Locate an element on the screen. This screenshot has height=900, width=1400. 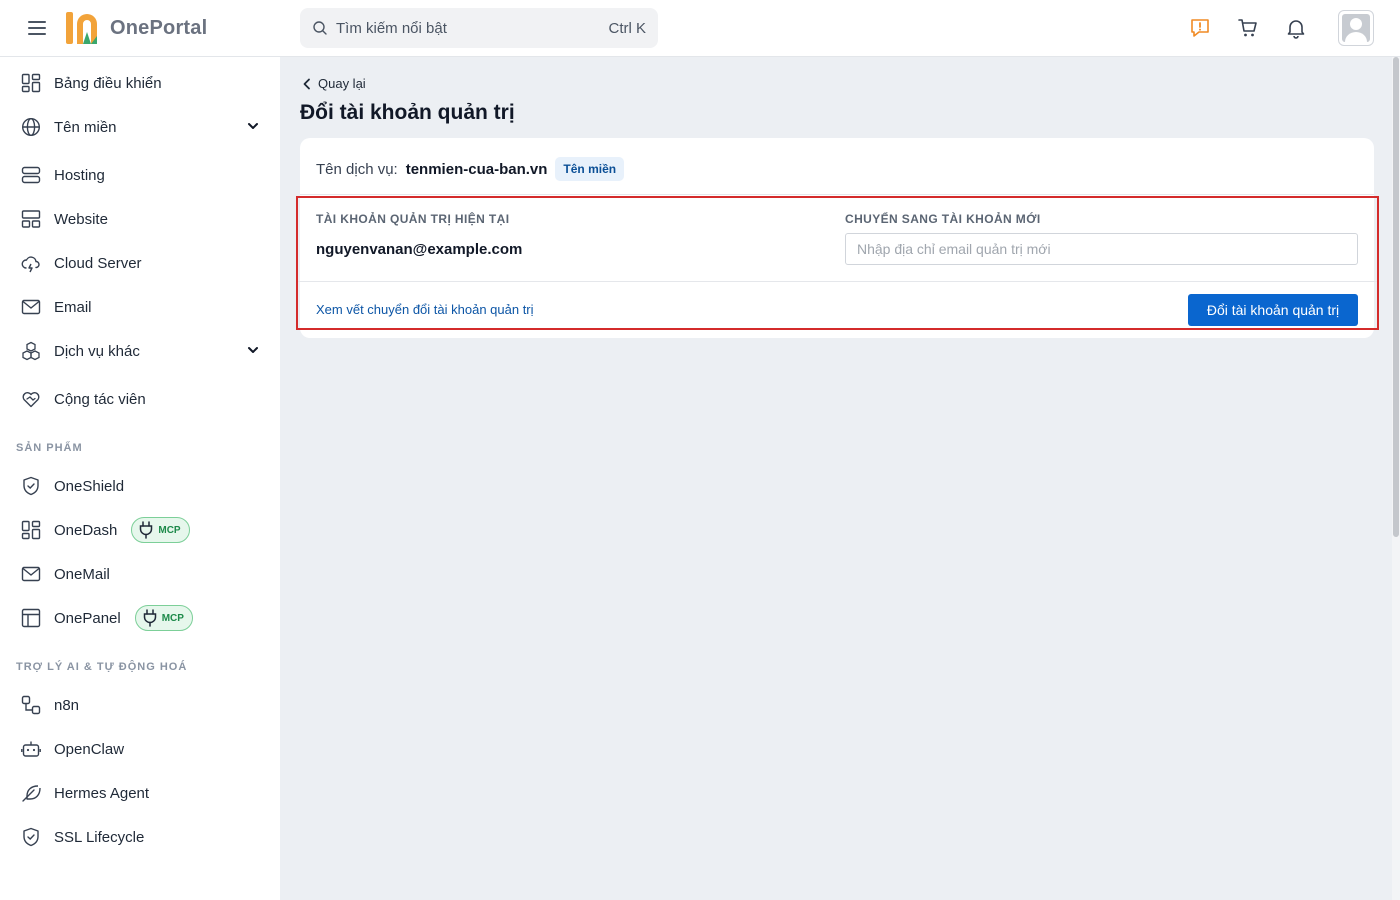
sidebar-section-products: SẢN PHẨM is located at coordinates (49, 448).